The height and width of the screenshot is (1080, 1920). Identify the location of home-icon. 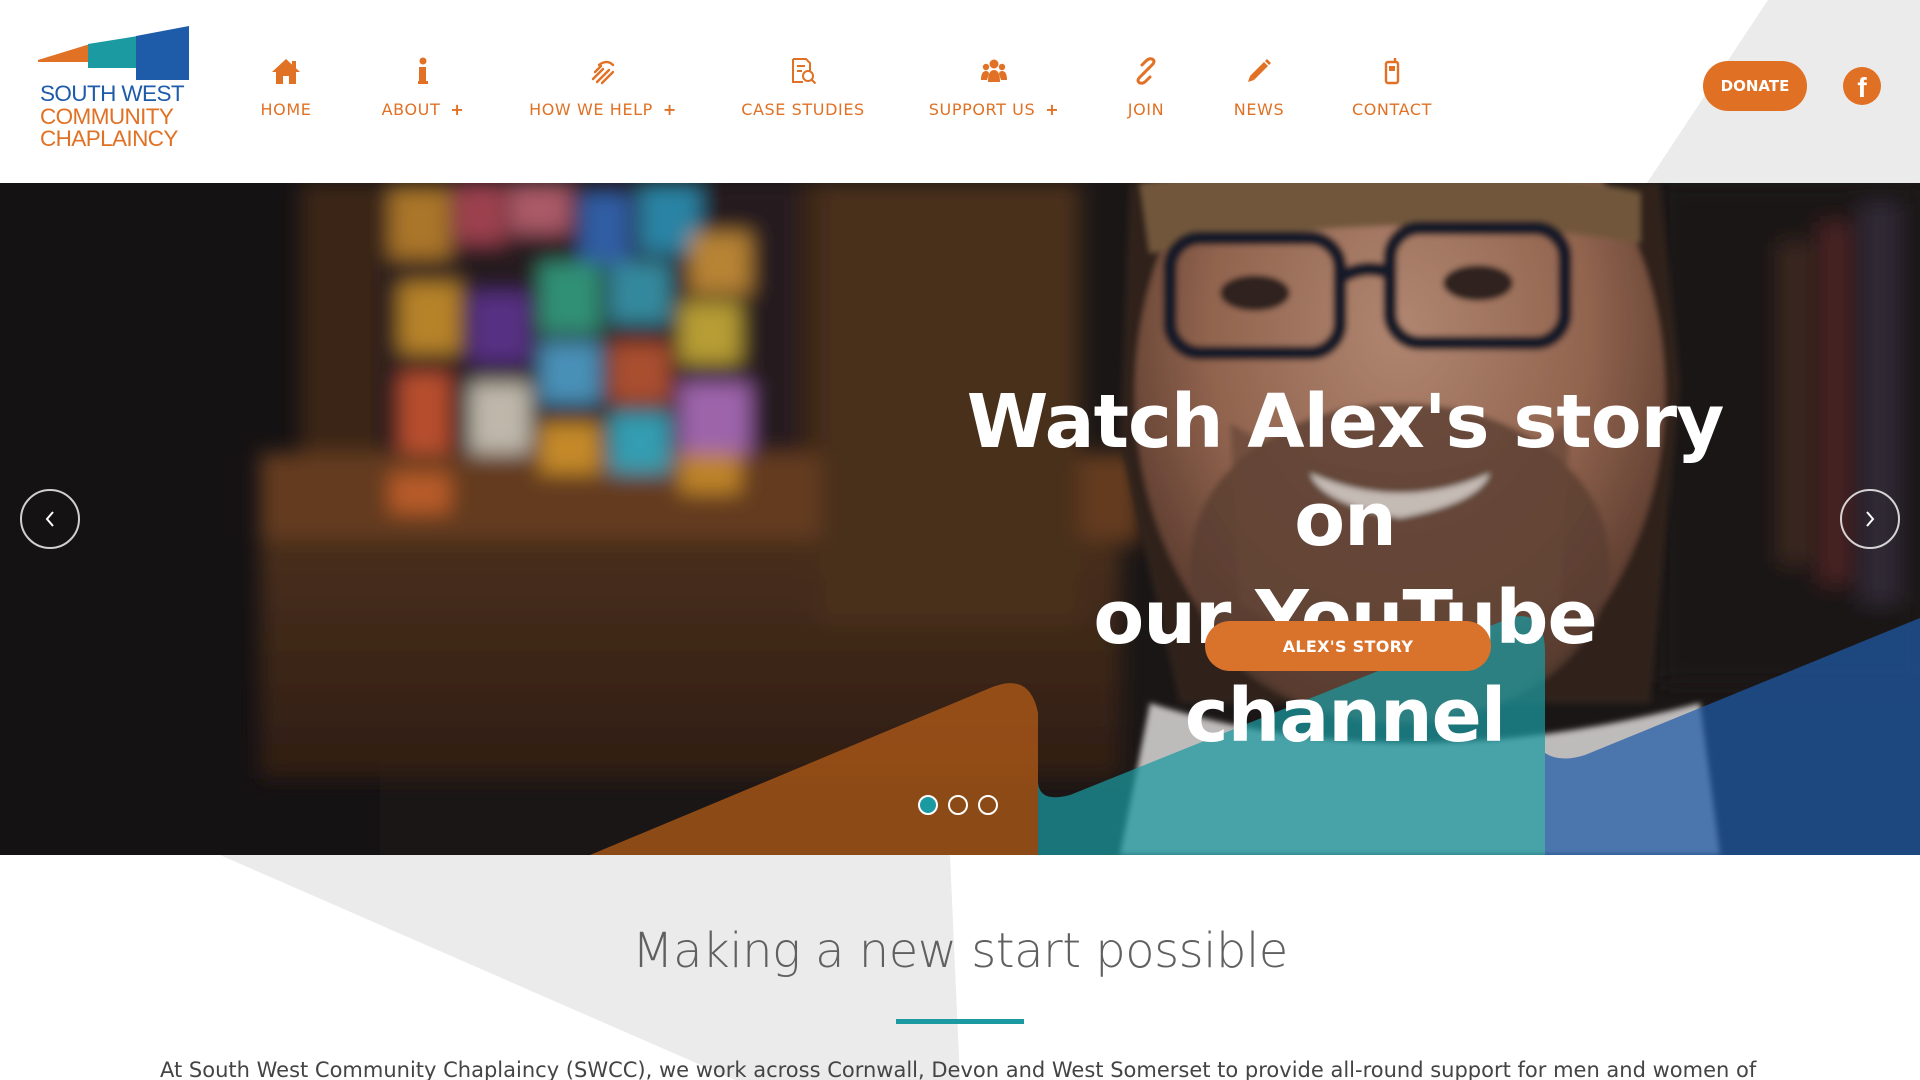
(286, 71).